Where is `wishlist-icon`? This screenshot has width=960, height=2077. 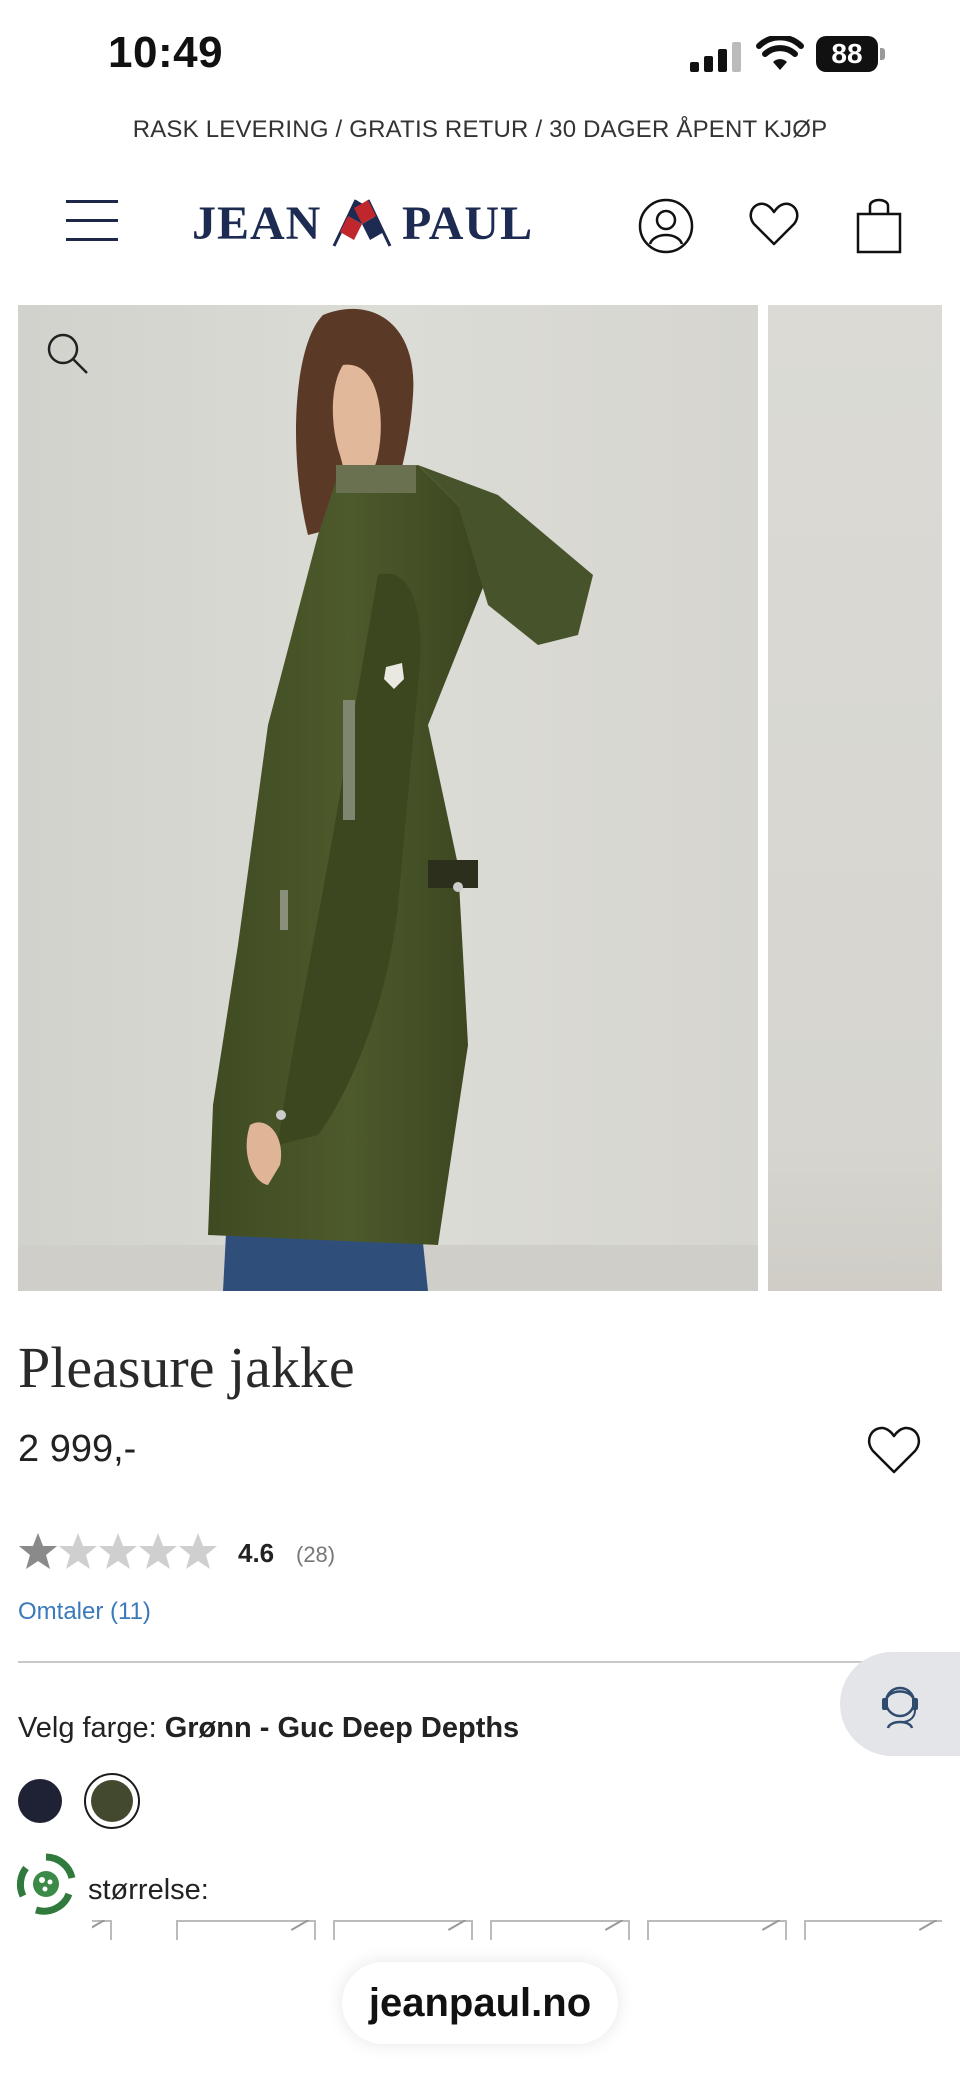
wishlist-icon is located at coordinates (774, 224).